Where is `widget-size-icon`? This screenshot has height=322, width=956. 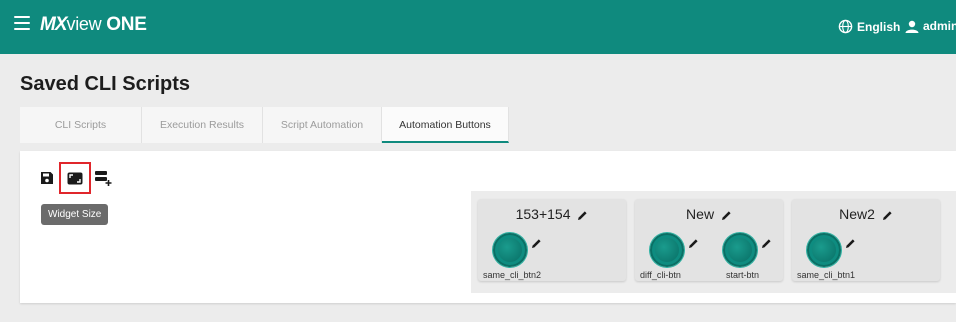
widget-size-icon is located at coordinates (75, 178).